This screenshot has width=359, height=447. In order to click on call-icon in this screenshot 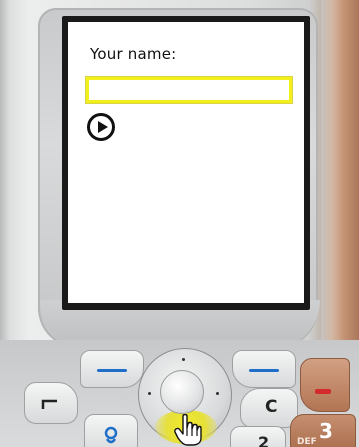, I will do `click(49, 404)`.